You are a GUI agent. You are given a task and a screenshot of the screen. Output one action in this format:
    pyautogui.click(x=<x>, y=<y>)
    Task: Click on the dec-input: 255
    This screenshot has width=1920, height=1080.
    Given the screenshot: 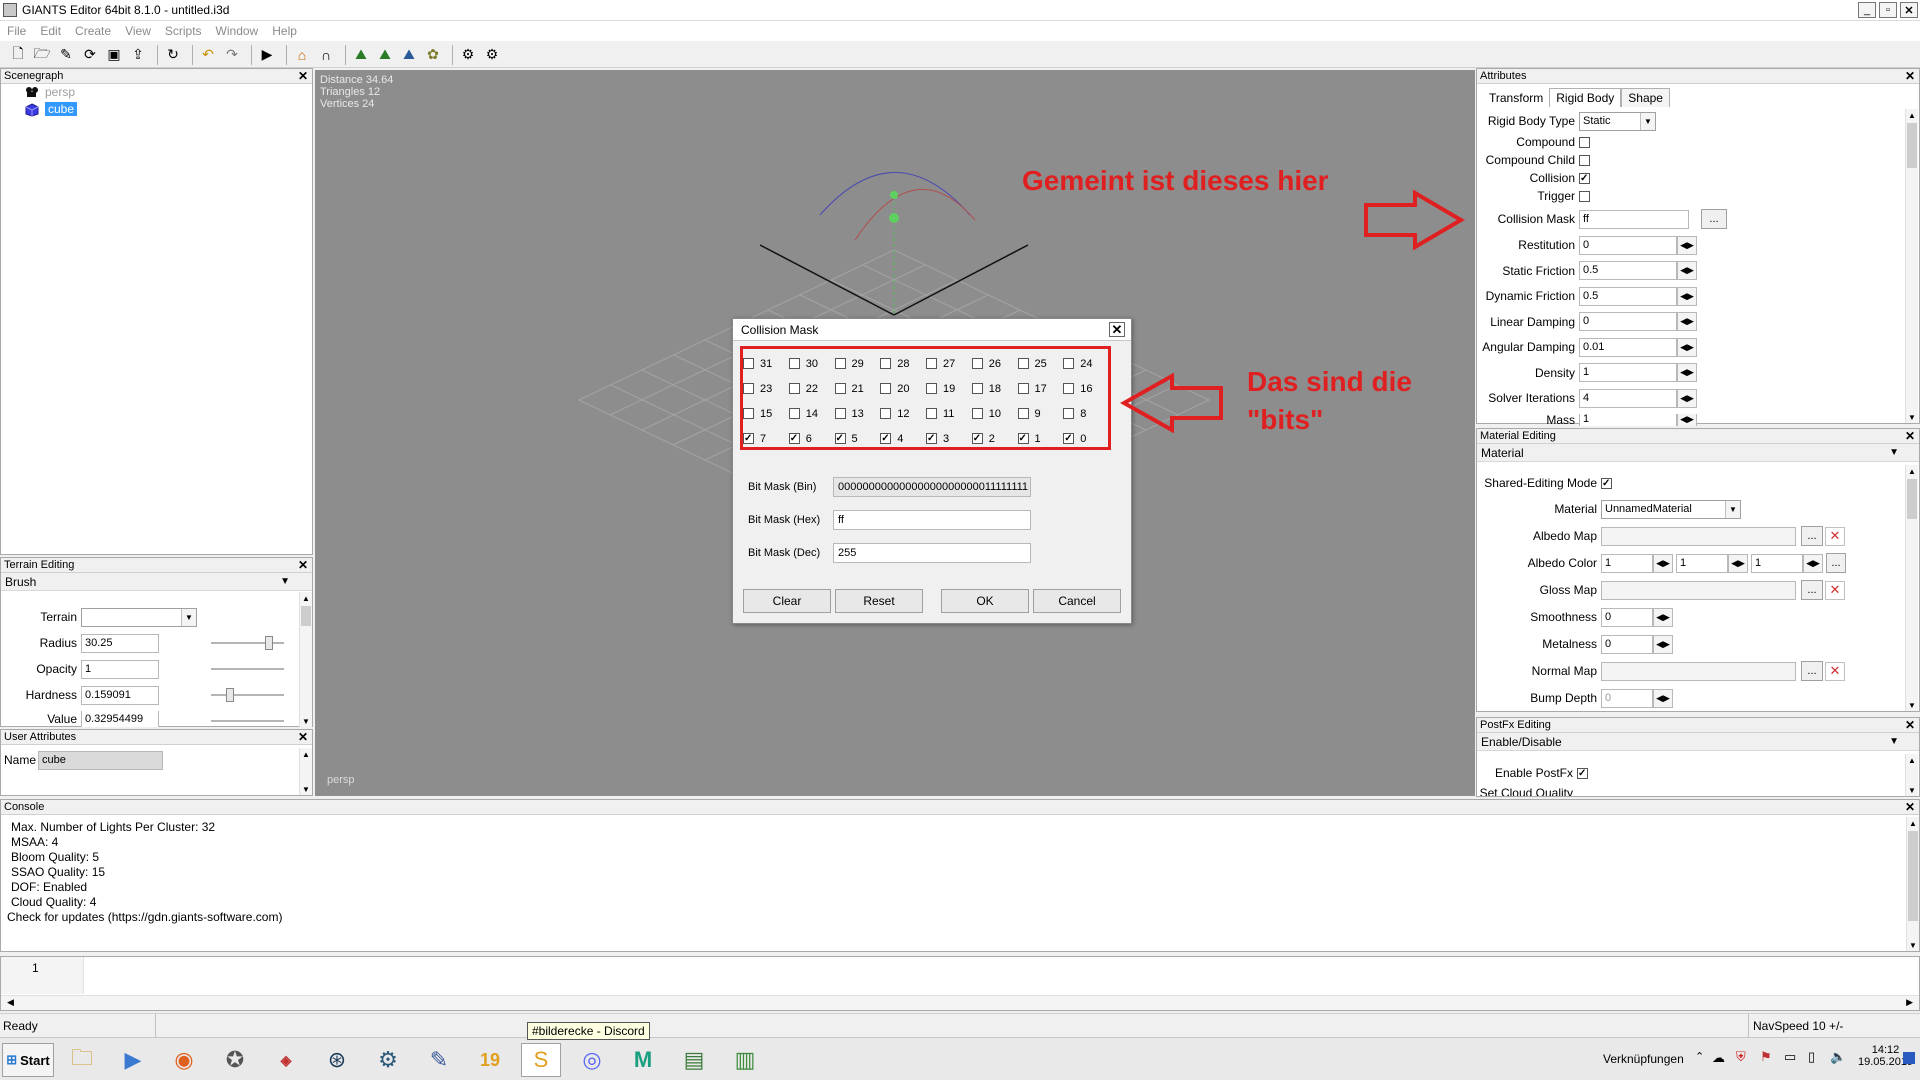 What is the action you would take?
    pyautogui.click(x=932, y=553)
    